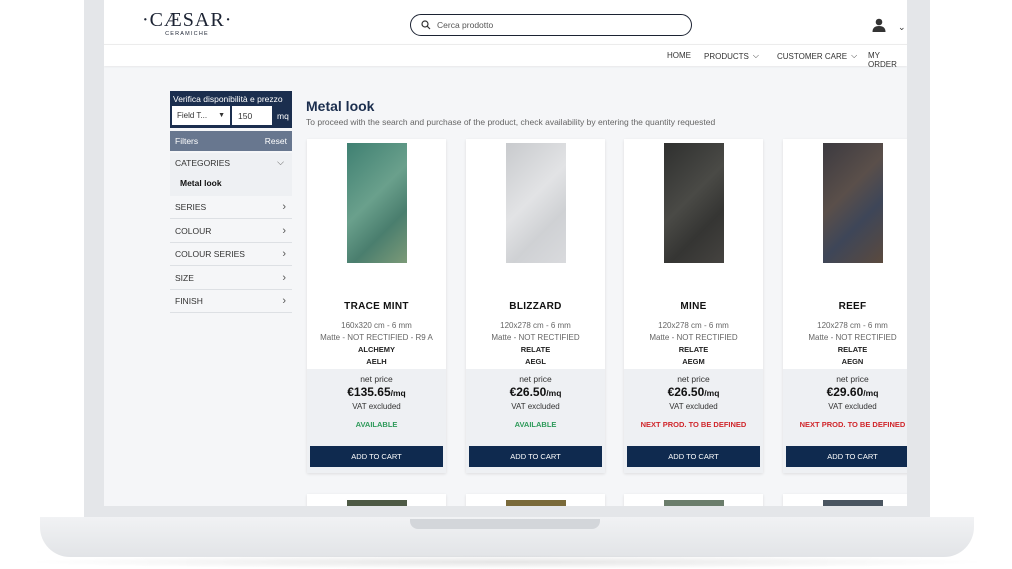 This screenshot has height=569, width=1012. I want to click on product-name: BLIZZARD, so click(535, 306).